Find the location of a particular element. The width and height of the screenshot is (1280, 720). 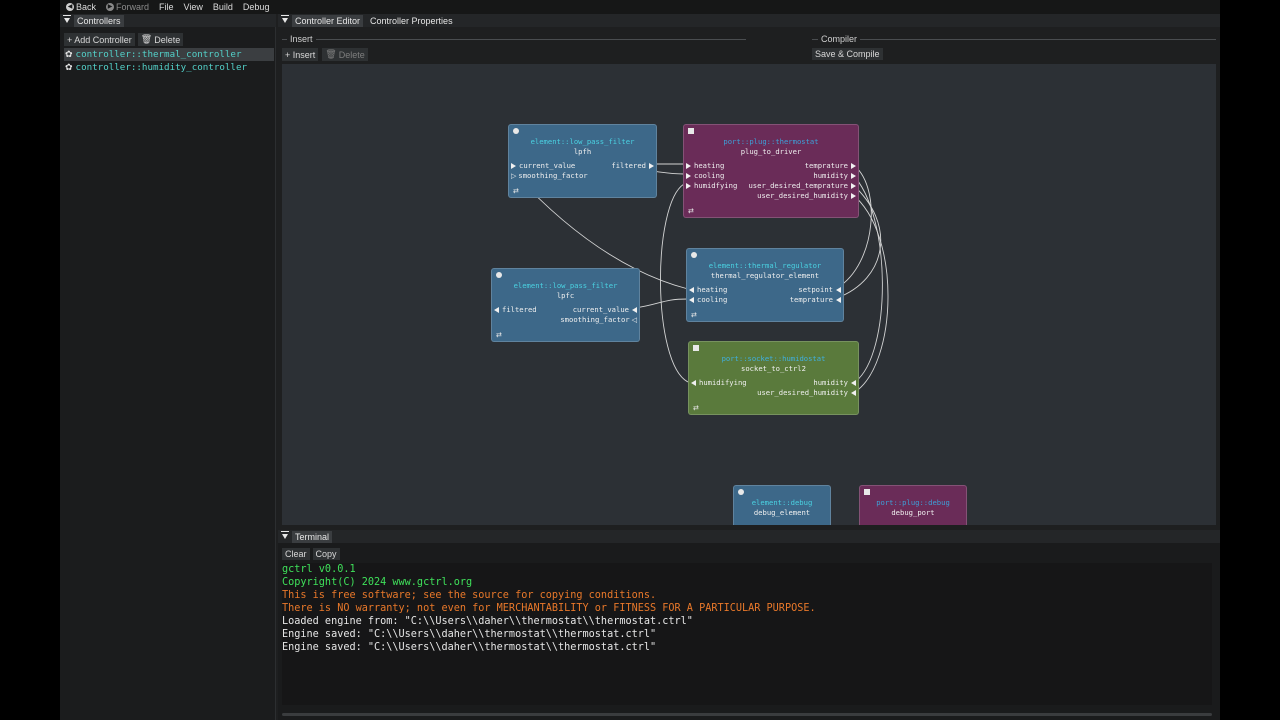

forward-button: ▶ Forward is located at coordinates (130, 7).